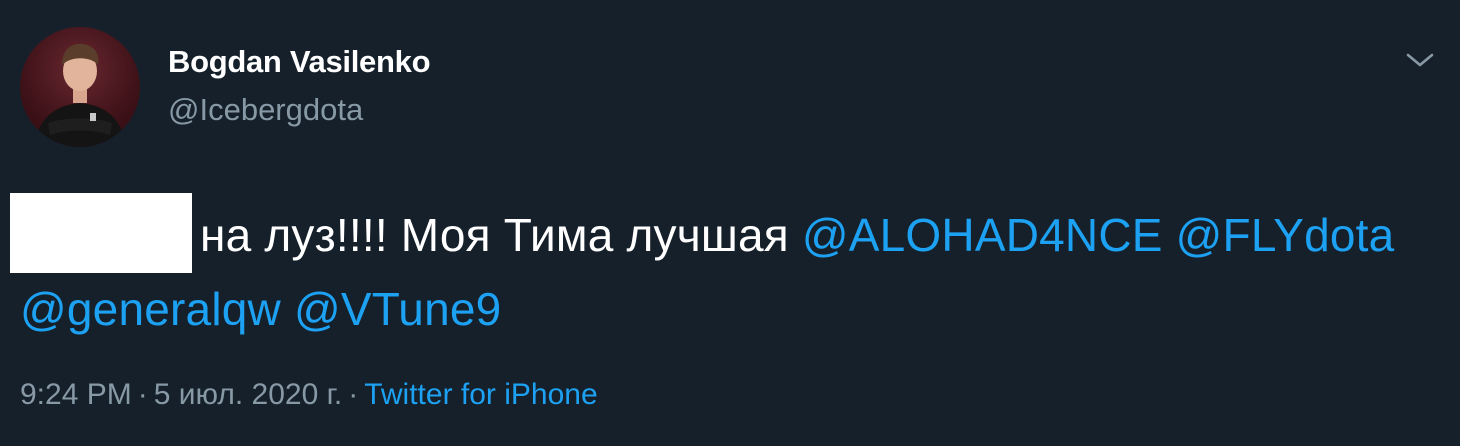 The image size is (1460, 446). Describe the element at coordinates (150, 309) in the screenshot. I see `mention-link: @generalqw` at that location.